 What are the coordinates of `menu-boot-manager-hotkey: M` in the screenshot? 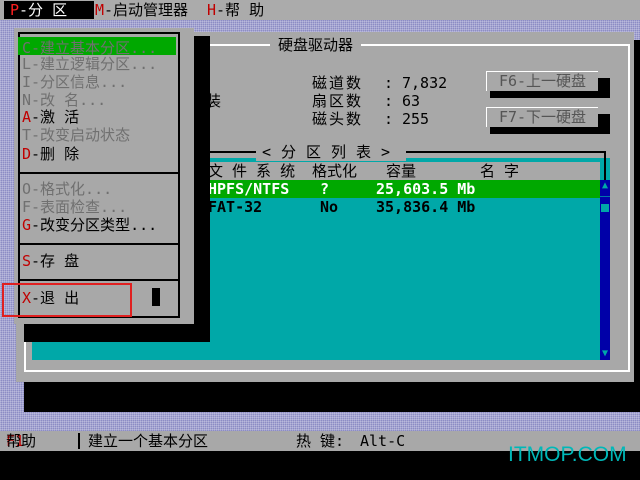 It's located at (100, 10).